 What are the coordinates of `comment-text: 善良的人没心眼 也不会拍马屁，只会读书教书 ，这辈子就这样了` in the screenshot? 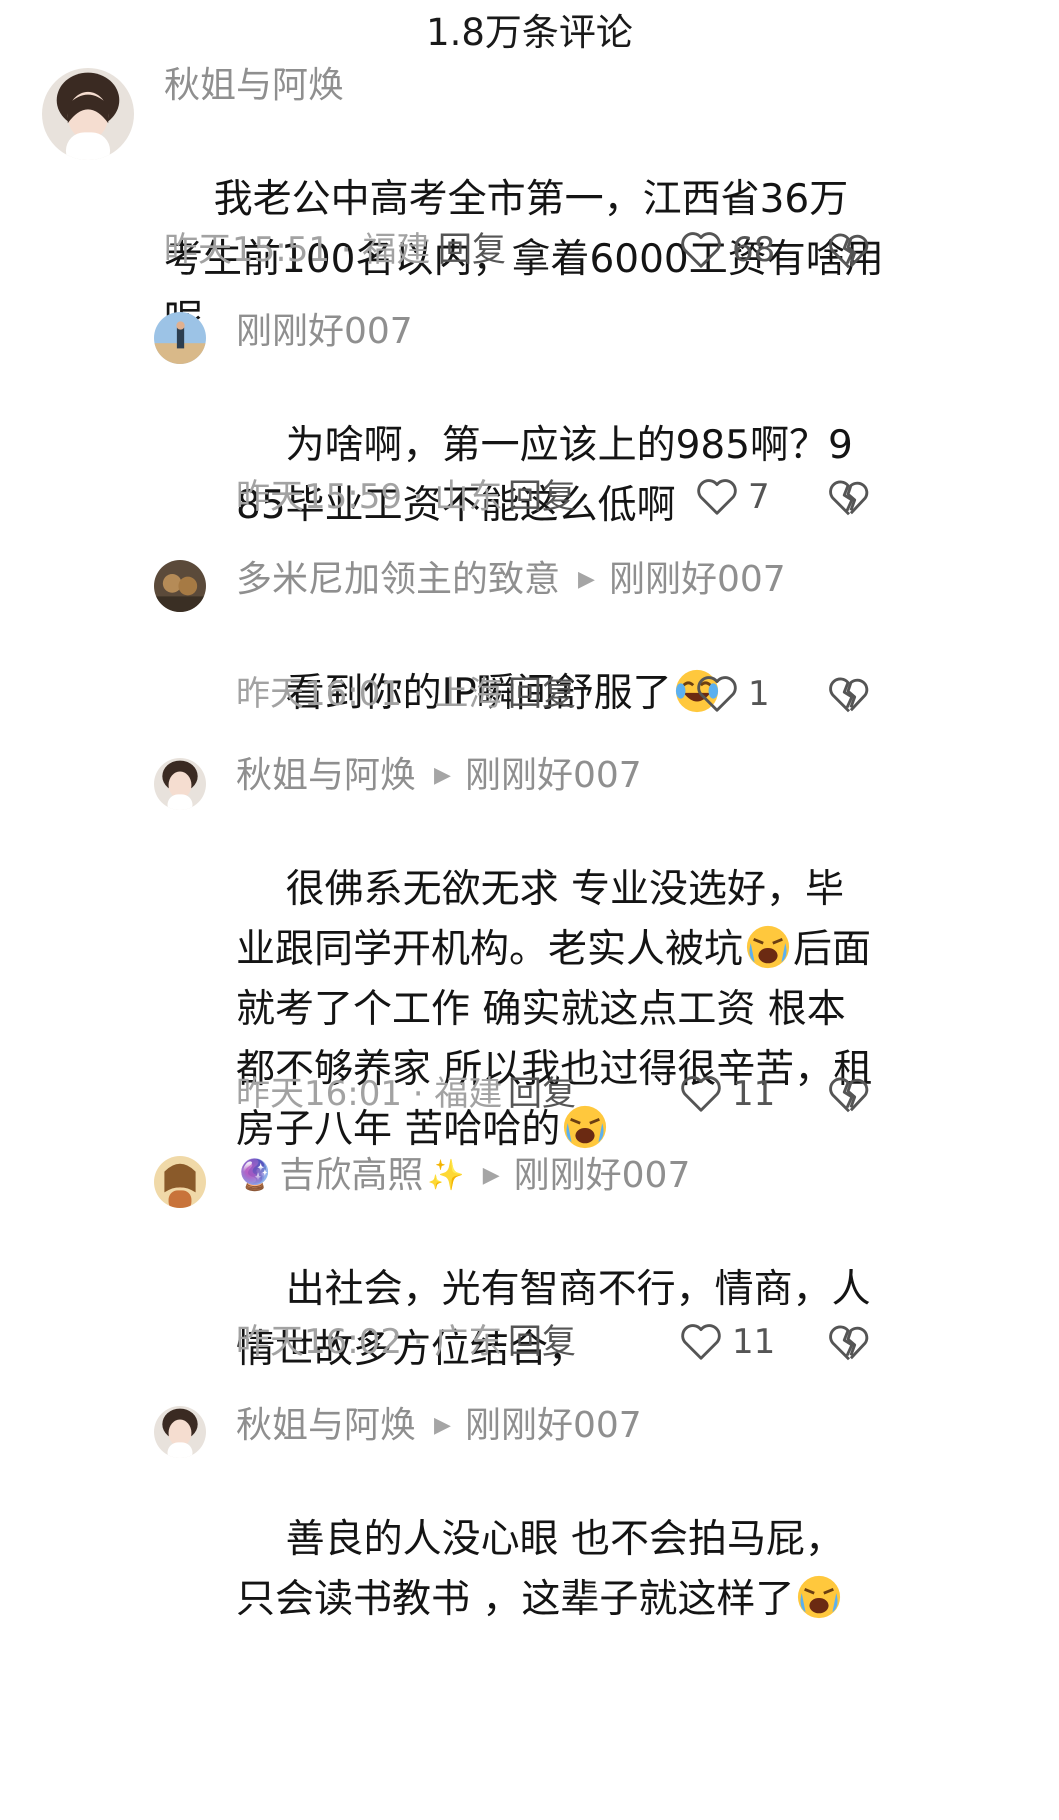 It's located at (540, 1569).